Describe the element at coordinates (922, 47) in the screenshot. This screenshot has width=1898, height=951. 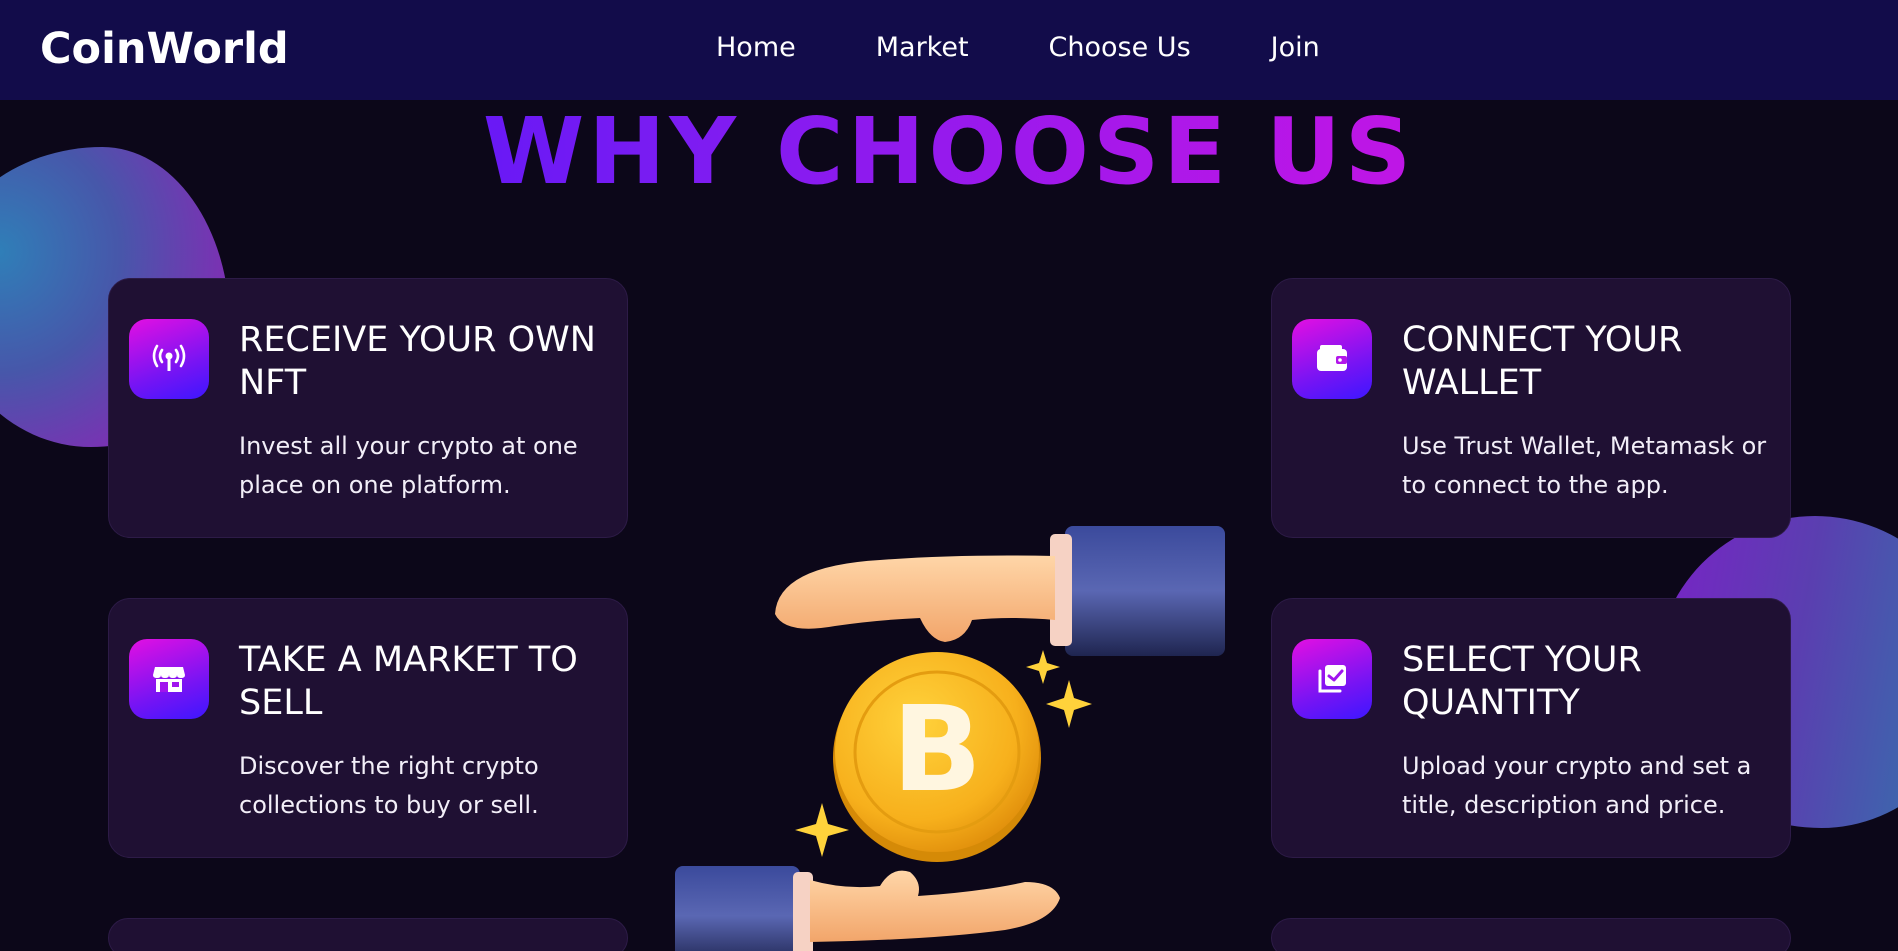
I see `nav-link-market: Market` at that location.